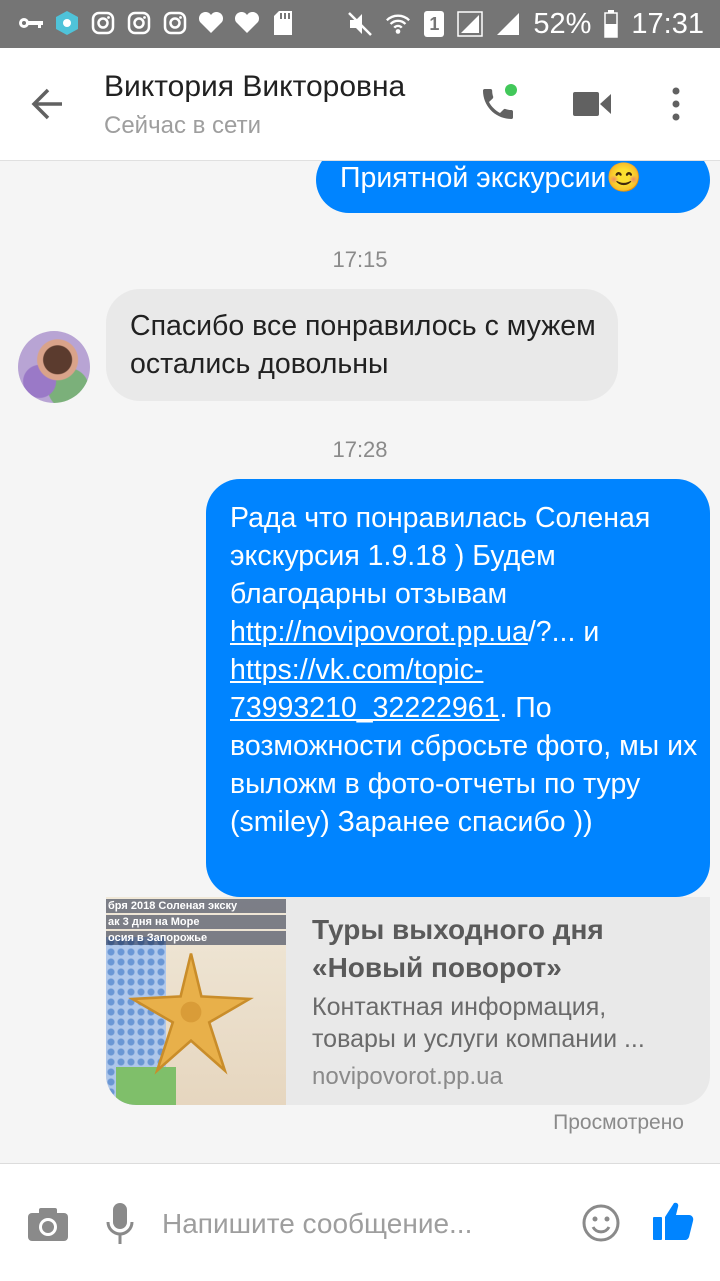 This screenshot has width=720, height=1281. Describe the element at coordinates (618, 1122) in the screenshot. I see `seen-indicator: Просмотрено` at that location.